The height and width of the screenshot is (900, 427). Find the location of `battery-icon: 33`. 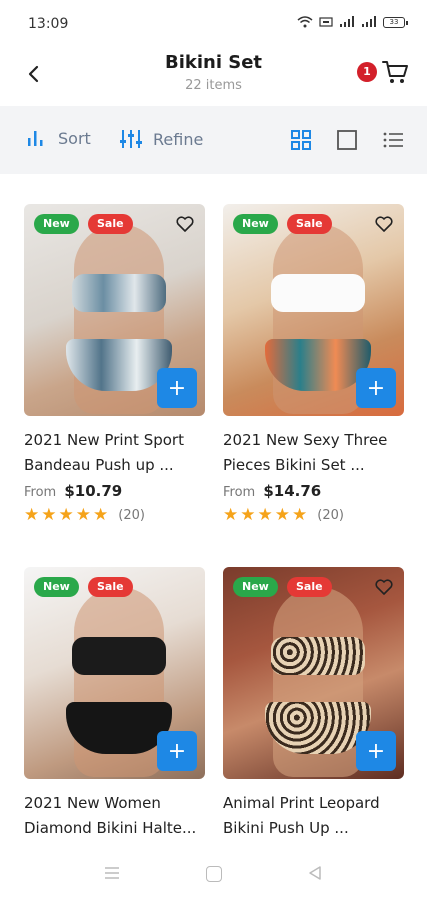

battery-icon: 33 is located at coordinates (395, 22).